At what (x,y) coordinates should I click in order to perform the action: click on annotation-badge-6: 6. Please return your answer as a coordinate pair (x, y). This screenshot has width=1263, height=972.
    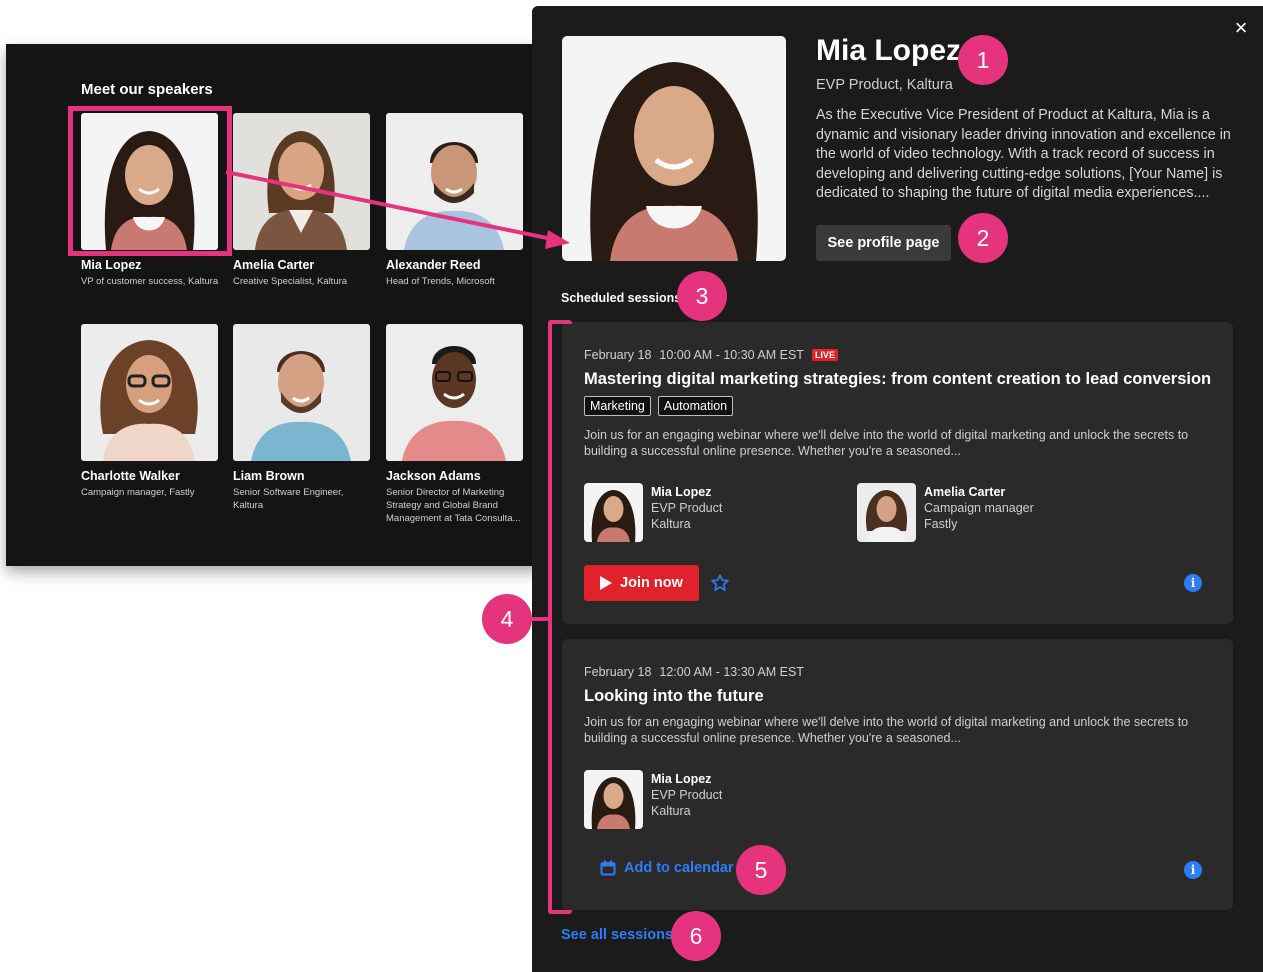
    Looking at the image, I should click on (696, 936).